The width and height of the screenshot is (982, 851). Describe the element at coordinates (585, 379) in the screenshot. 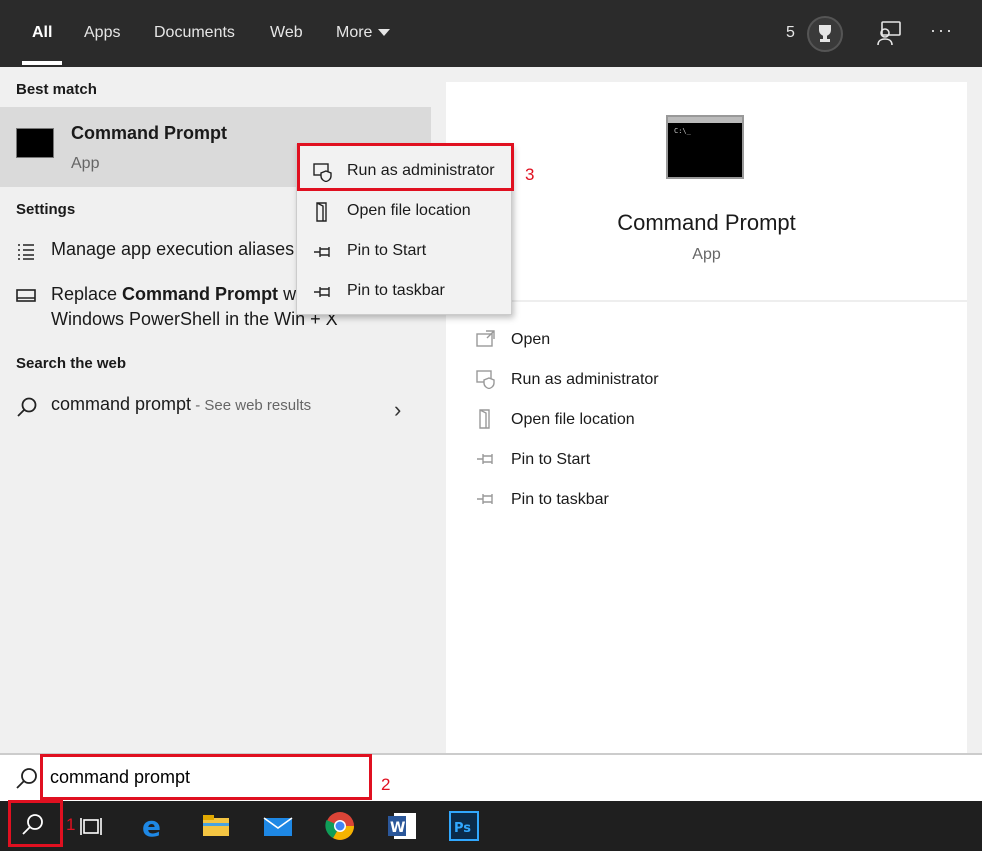

I see `action-label: Run as administrator` at that location.